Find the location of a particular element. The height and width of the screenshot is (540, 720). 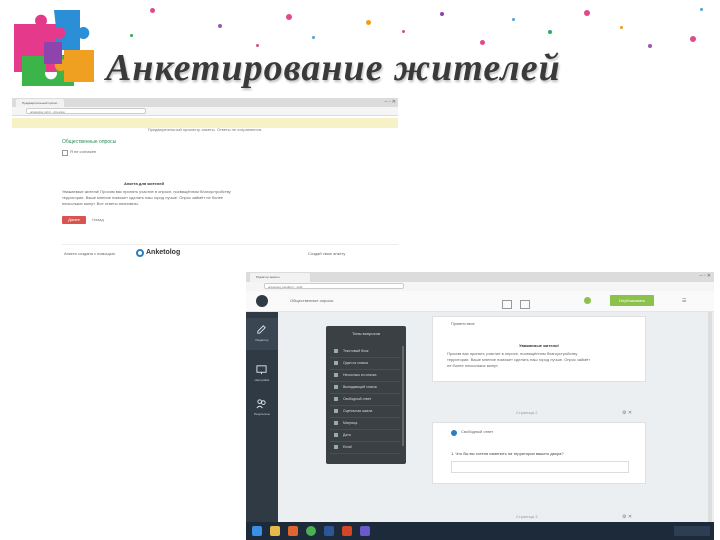

browser-tab-bar: Редактор анкеты – ▫ ✕ is located at coordinates (480, 277).